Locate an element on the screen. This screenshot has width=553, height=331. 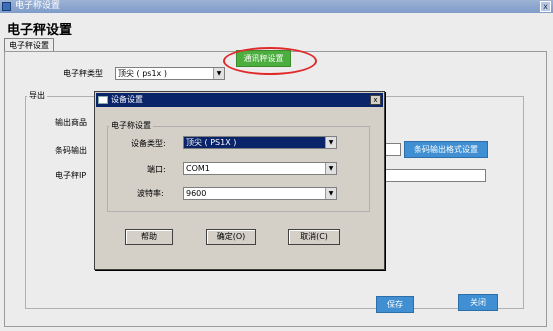
barcode-output-label: 条码输出 is located at coordinates (71, 150).